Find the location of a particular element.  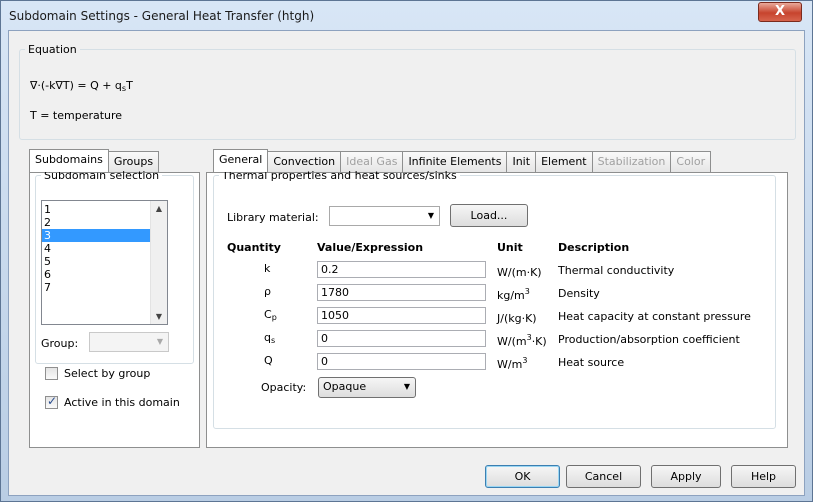

tab-general: General is located at coordinates (241, 160).